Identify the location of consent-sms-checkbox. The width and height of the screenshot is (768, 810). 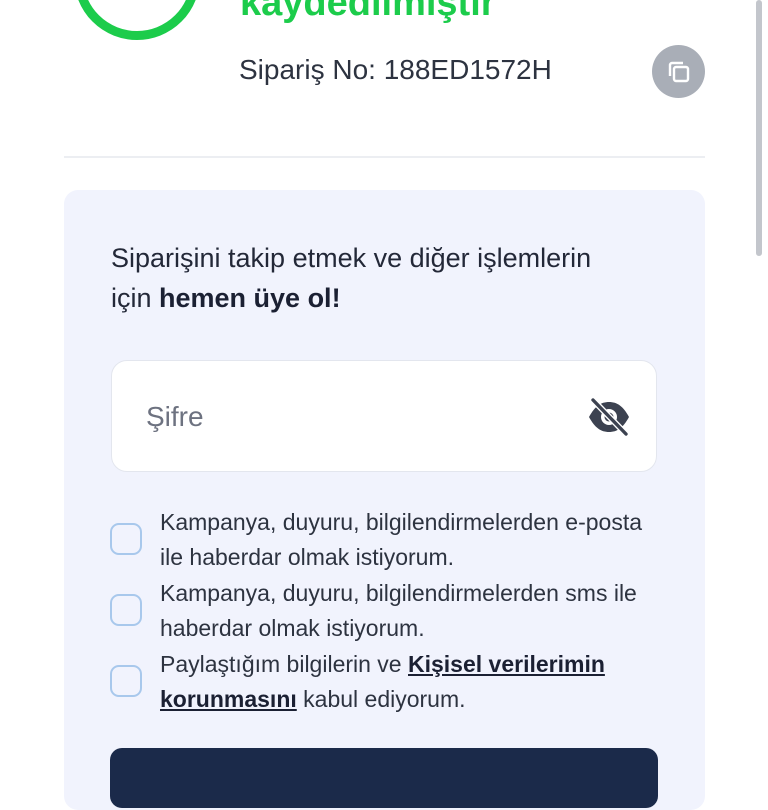
(126, 610).